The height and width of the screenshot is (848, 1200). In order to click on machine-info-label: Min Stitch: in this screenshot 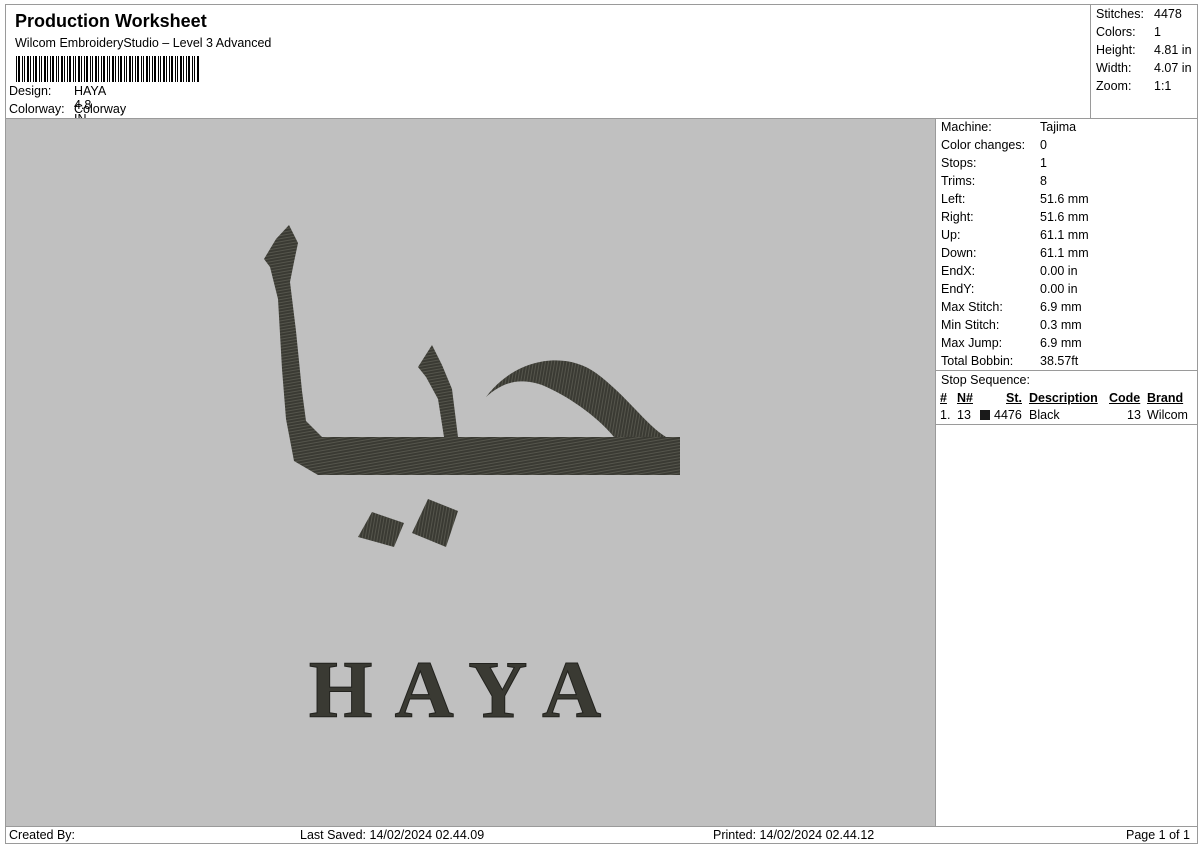, I will do `click(970, 325)`.